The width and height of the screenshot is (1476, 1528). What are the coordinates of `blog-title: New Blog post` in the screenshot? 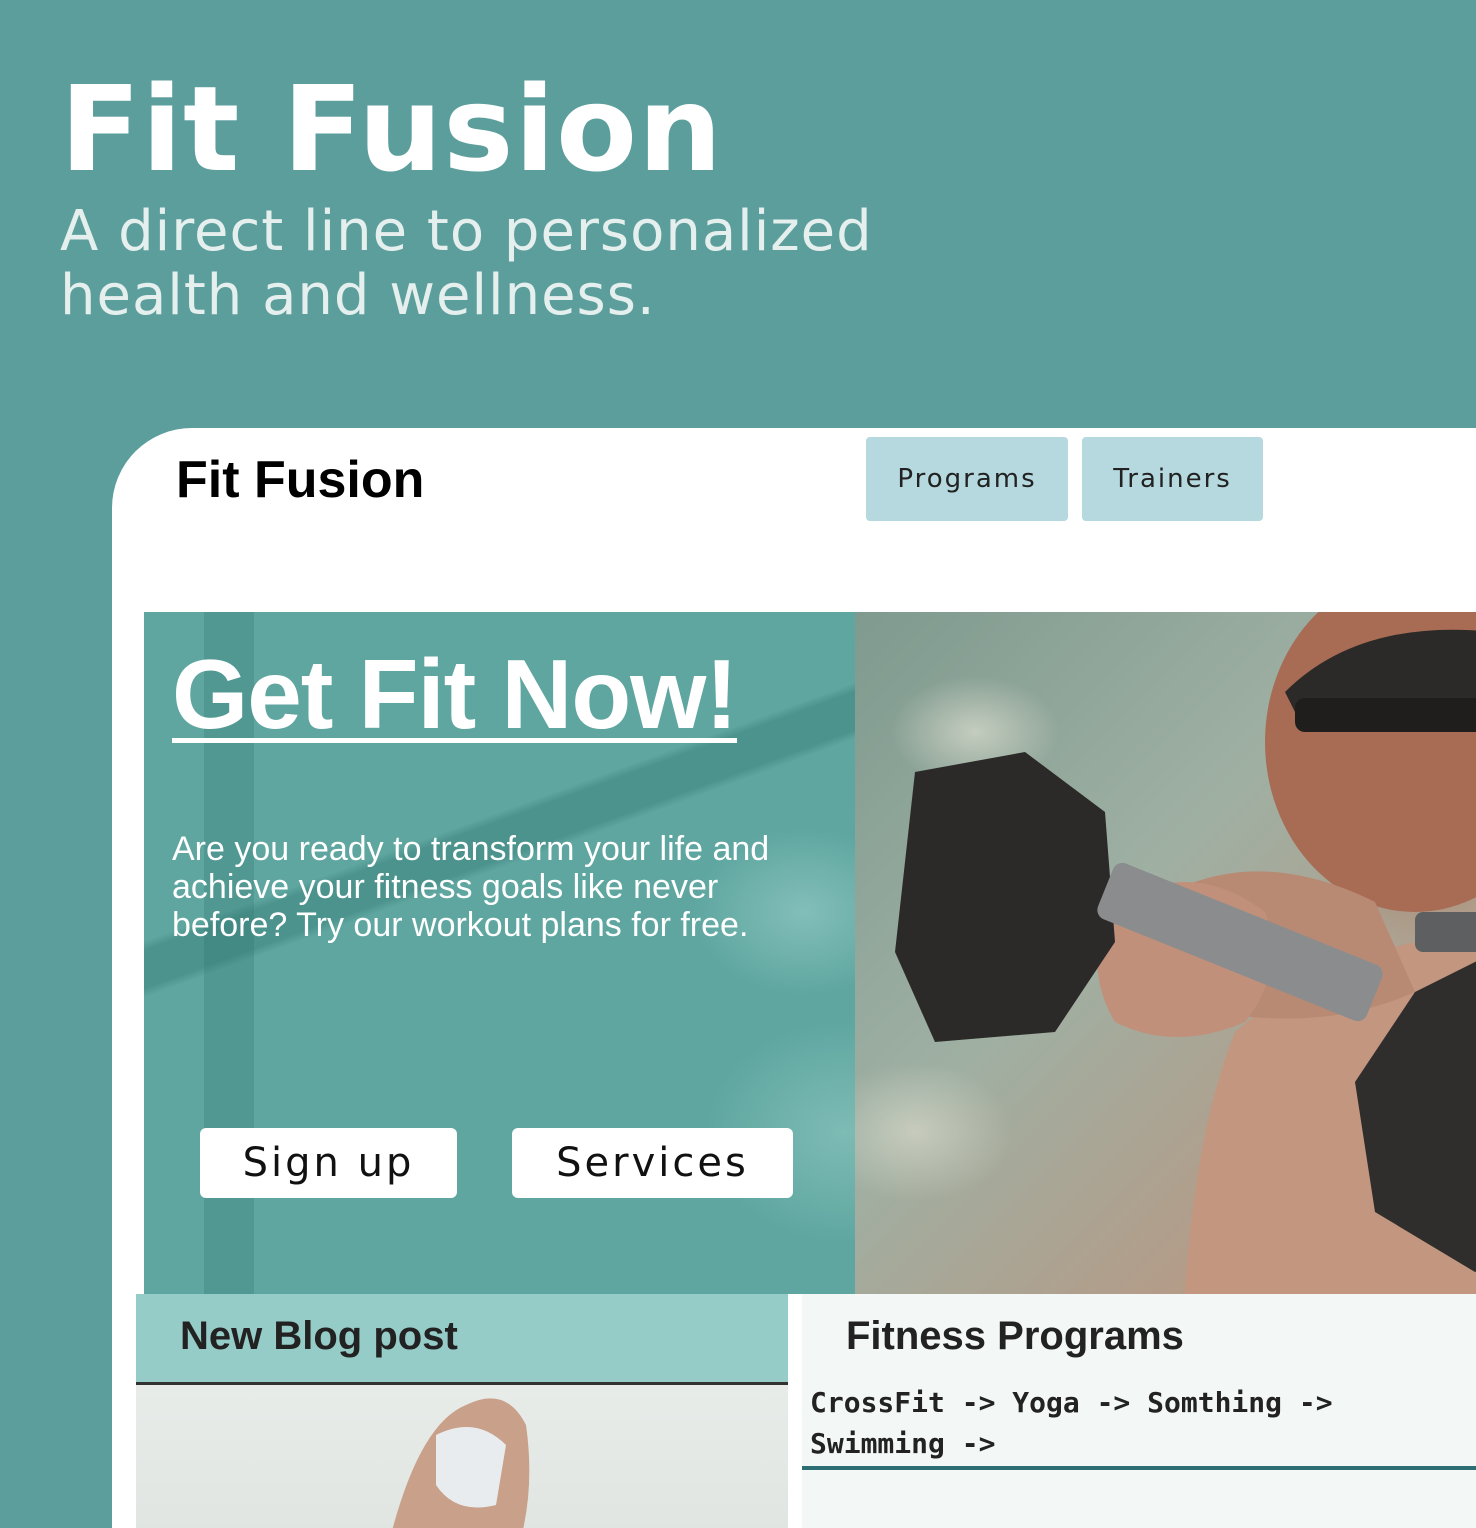 It's located at (319, 1336).